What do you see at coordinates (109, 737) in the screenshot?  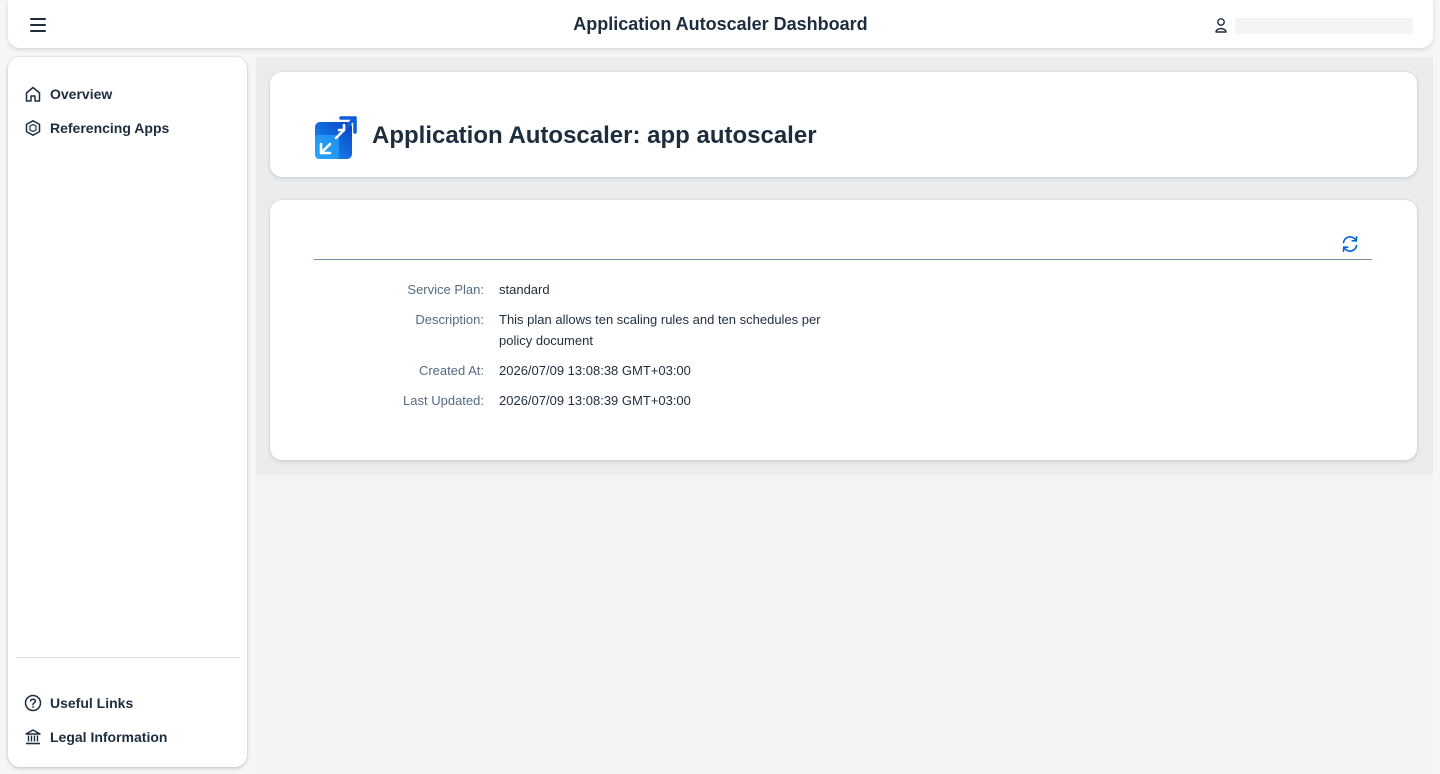 I see `nav-item-label: Legal Information` at bounding box center [109, 737].